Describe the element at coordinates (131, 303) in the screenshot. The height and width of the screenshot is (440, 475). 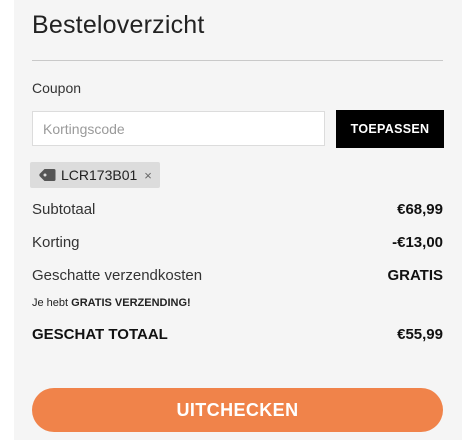
I see `note-emphasis: GRATIS VERZENDING!` at that location.